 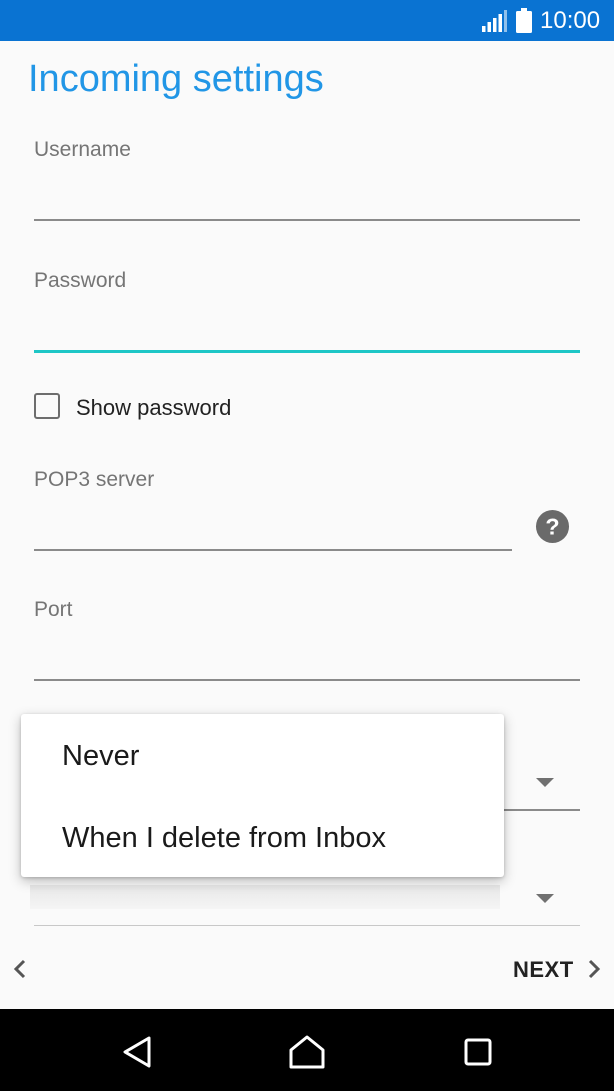 I want to click on dropdown-menu: Never When I delete from Inbox, so click(x=262, y=795).